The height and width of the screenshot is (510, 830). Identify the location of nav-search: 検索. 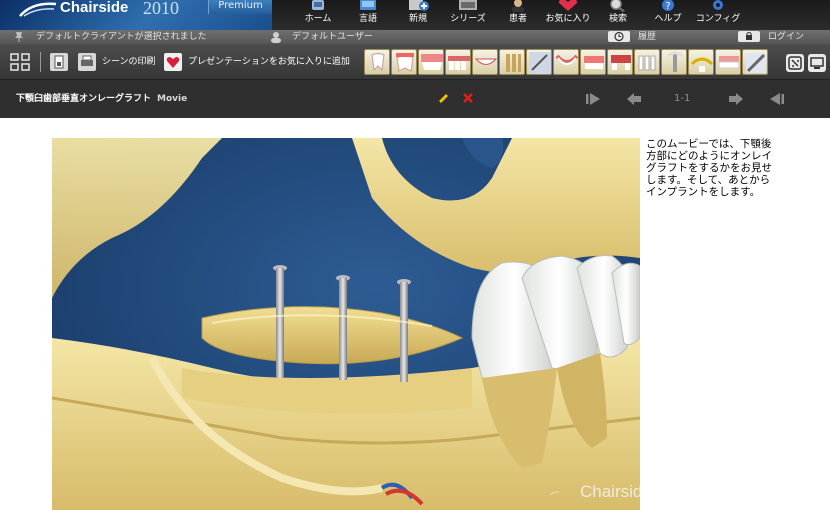
(618, 15).